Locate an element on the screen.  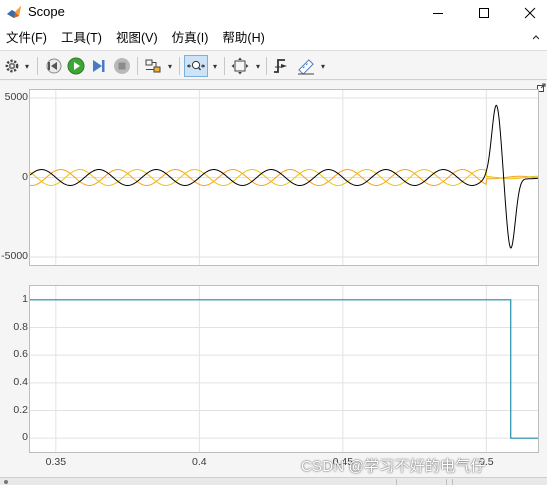
cursor-measurements-button is located at coordinates (306, 66).